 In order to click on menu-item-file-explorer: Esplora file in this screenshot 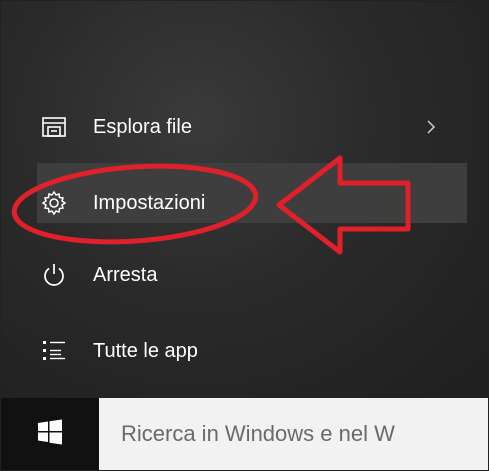, I will do `click(236, 127)`.